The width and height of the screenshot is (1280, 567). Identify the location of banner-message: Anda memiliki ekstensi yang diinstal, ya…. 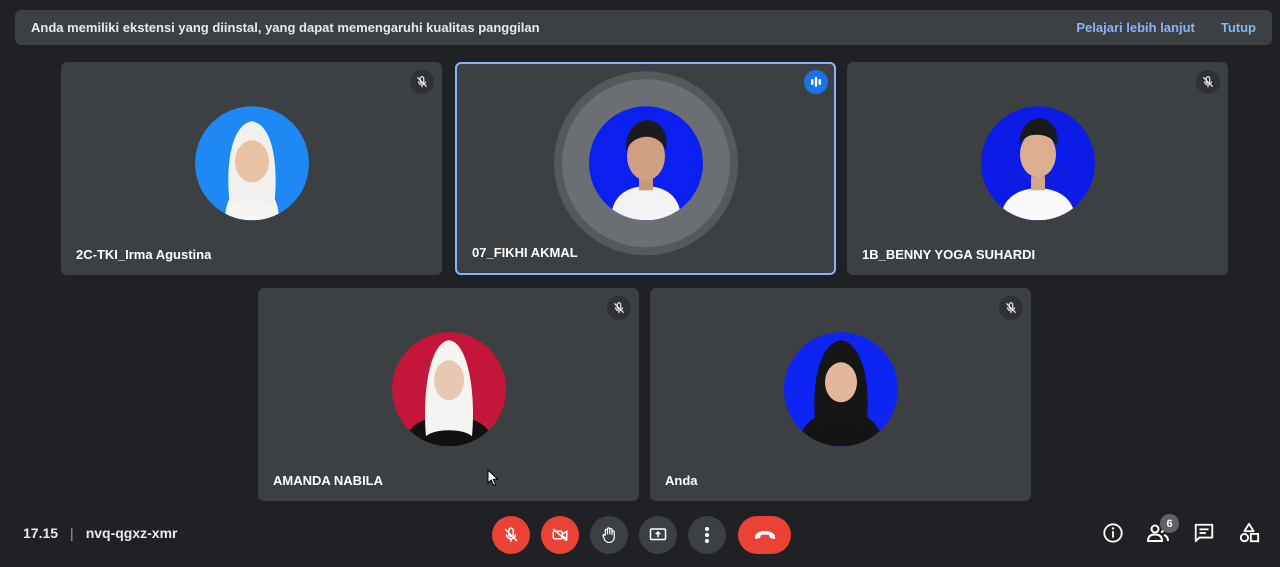
(285, 27).